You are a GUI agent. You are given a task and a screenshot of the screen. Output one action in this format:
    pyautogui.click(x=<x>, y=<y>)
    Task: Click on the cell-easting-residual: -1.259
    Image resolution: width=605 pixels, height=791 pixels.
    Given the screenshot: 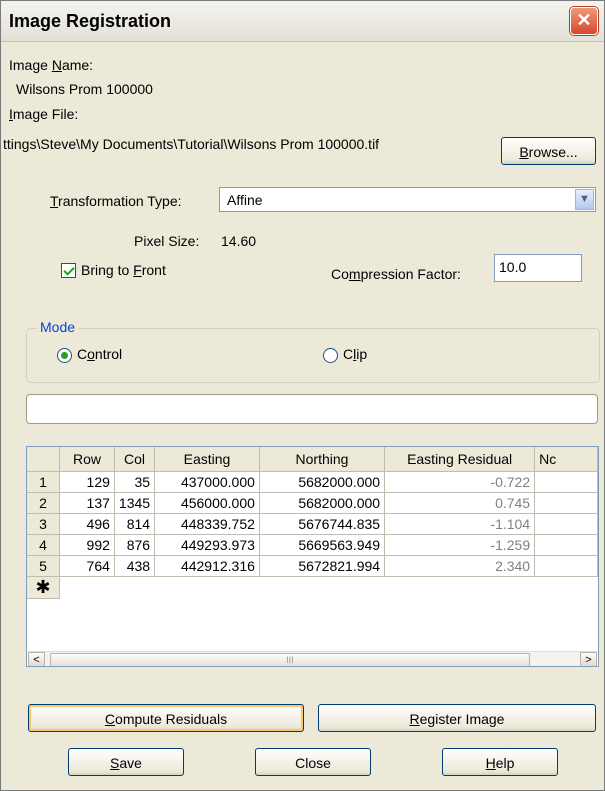 What is the action you would take?
    pyautogui.click(x=460, y=545)
    